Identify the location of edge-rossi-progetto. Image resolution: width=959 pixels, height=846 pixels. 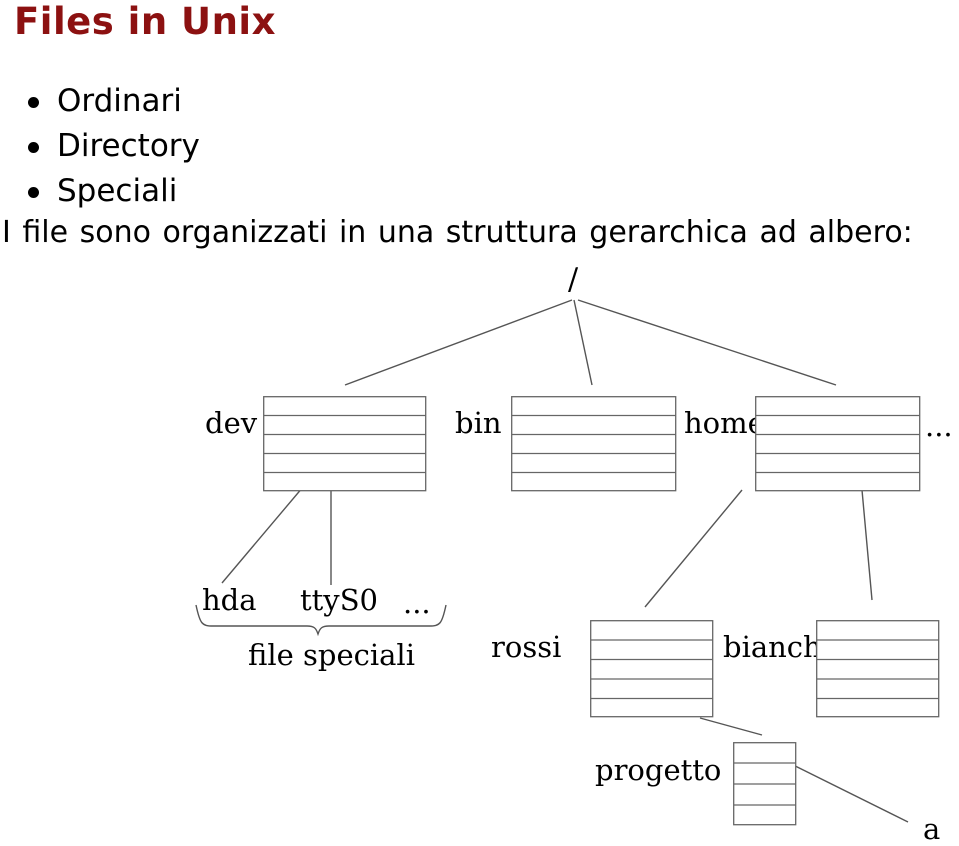
(731, 726).